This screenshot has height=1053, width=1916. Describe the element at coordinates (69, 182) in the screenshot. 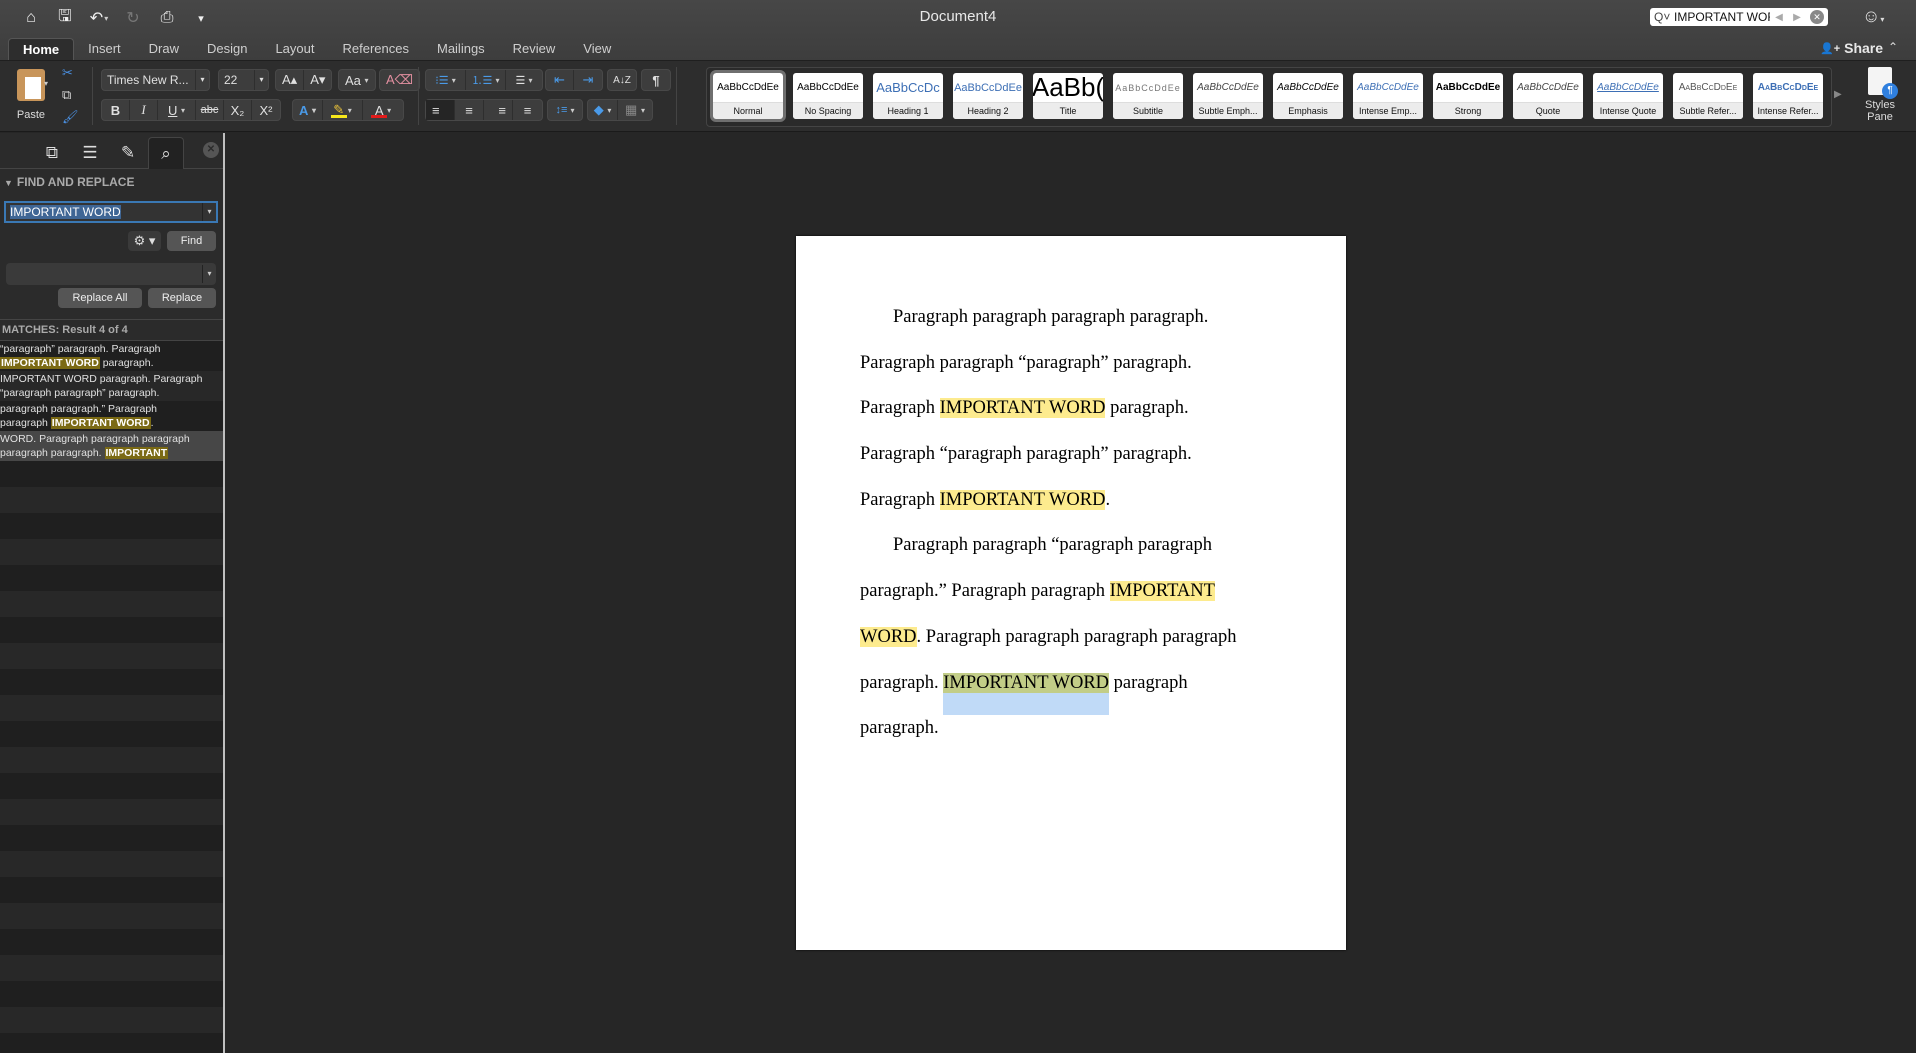

I see `find-and-replace-header: ▼ FIND AND REPLACE` at that location.